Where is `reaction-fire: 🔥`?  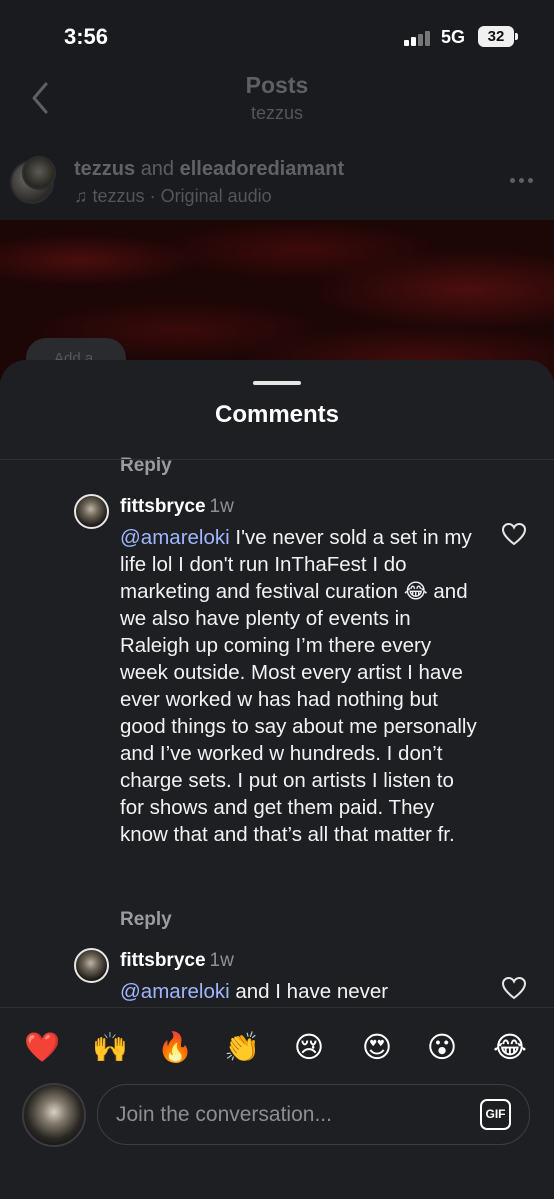 reaction-fire: 🔥 is located at coordinates (175, 1048).